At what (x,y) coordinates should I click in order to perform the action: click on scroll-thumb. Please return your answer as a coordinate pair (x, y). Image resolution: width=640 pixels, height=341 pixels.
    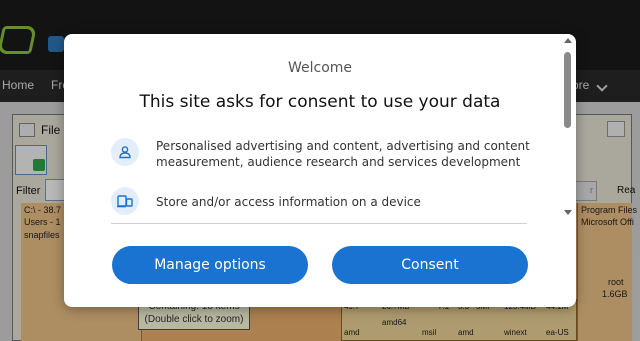
    Looking at the image, I should click on (567, 90).